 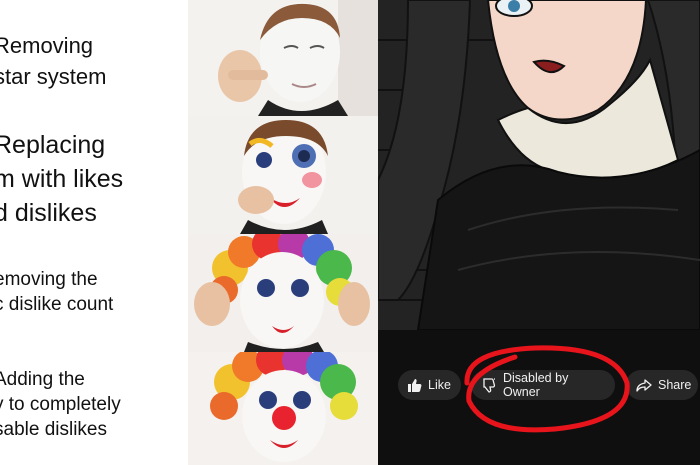 I want to click on dislike-label: Disabled by Owner, so click(x=536, y=385).